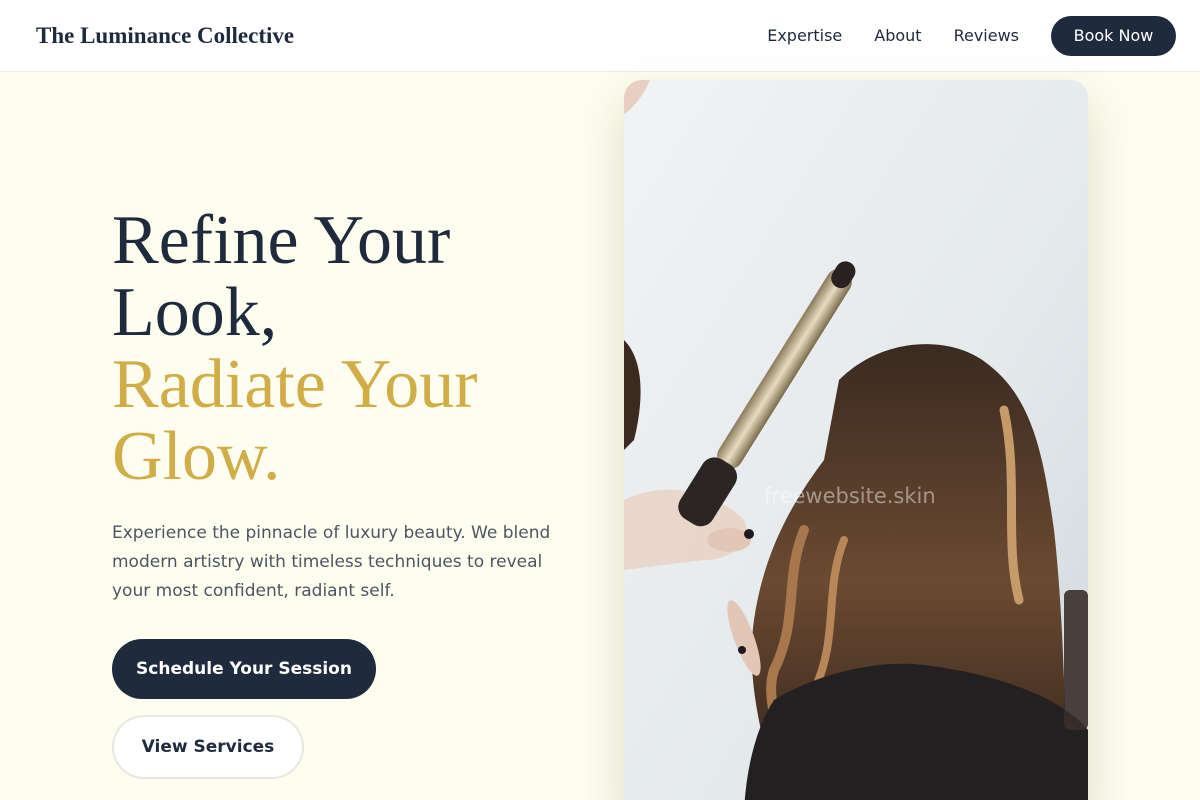 The height and width of the screenshot is (800, 1200). Describe the element at coordinates (897, 35) in the screenshot. I see `nav-link-about: About` at that location.